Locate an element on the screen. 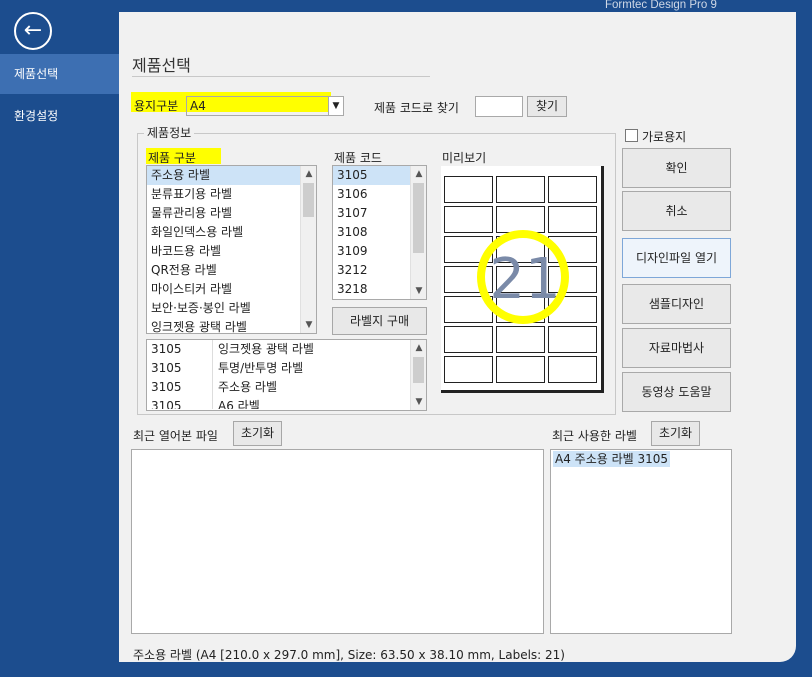 Image resolution: width=812 pixels, height=677 pixels. recent-labels-list: A4 주소용 라벨 3105 is located at coordinates (641, 541).